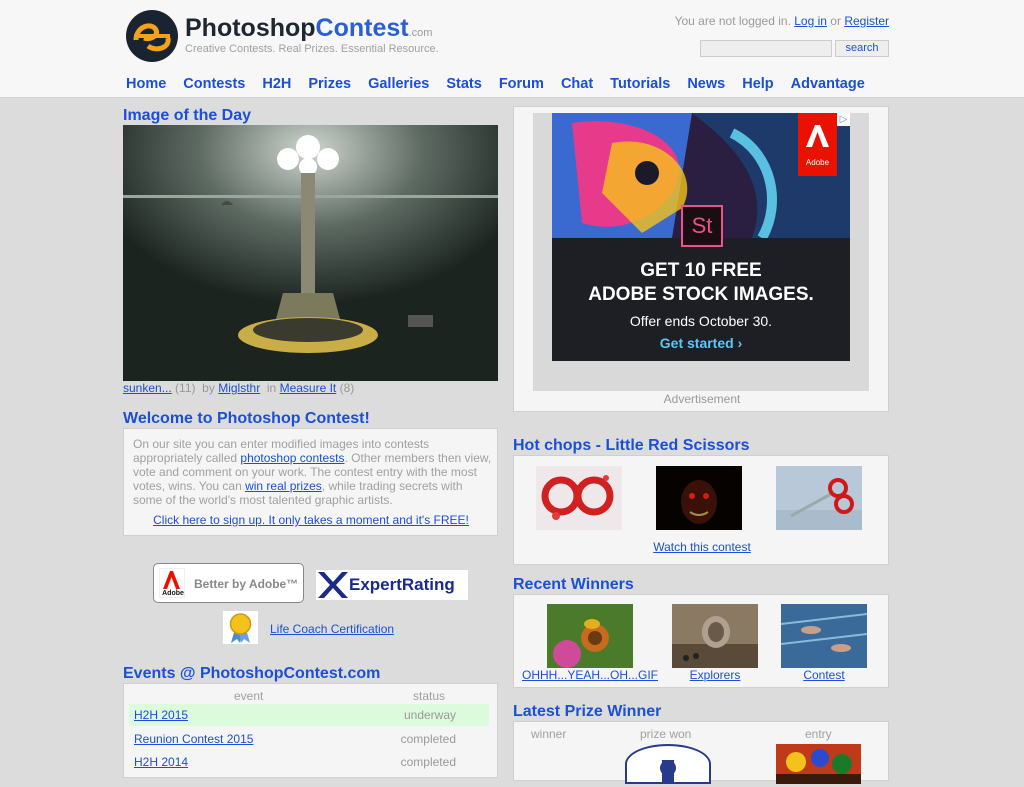  Describe the element at coordinates (308, 28) in the screenshot. I see `site-logo-text: PhotoshopContest.com` at that location.